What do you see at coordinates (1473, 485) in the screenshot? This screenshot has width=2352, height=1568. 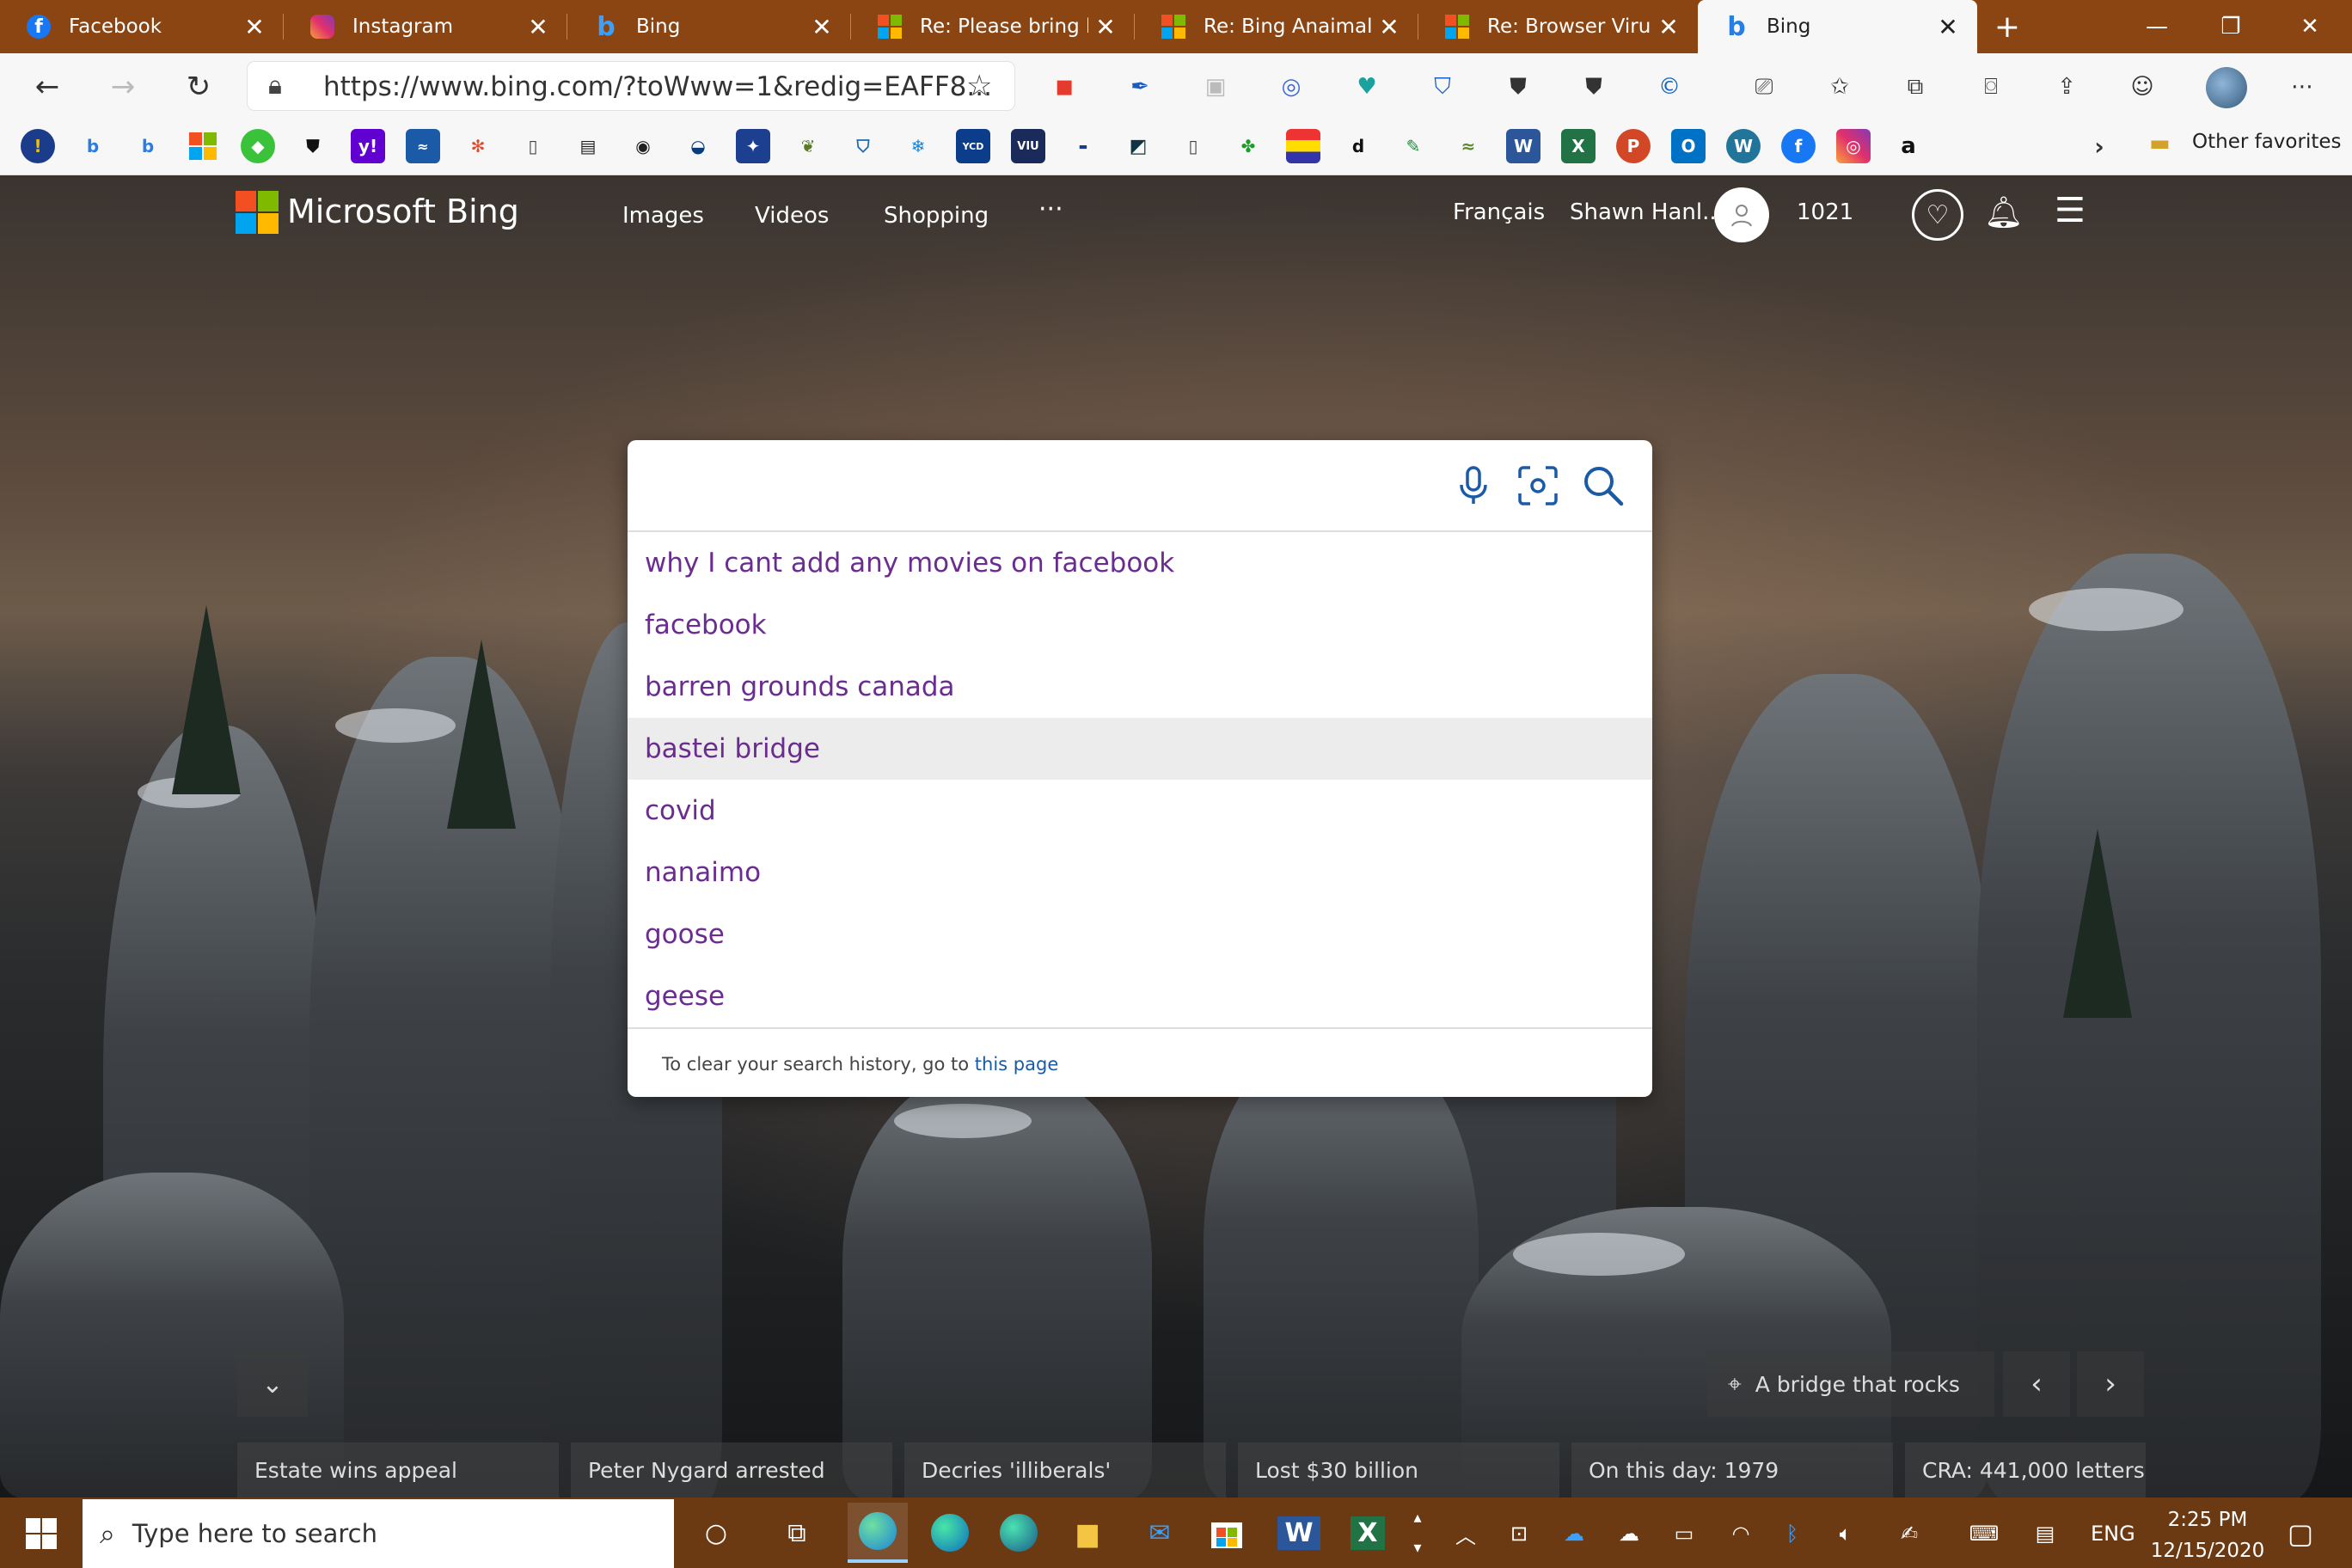 I see `microphone-icon` at bounding box center [1473, 485].